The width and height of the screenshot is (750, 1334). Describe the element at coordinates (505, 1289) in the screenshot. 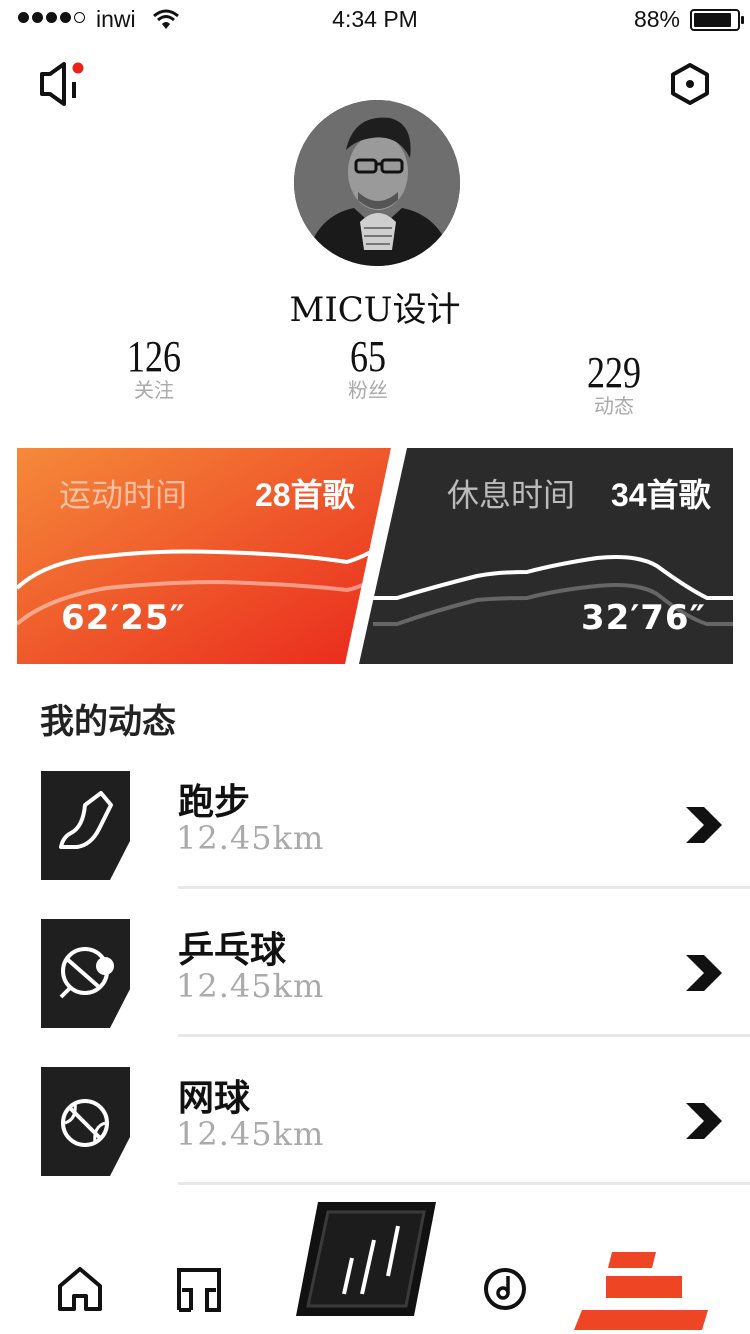

I see `music-disc-icon` at that location.